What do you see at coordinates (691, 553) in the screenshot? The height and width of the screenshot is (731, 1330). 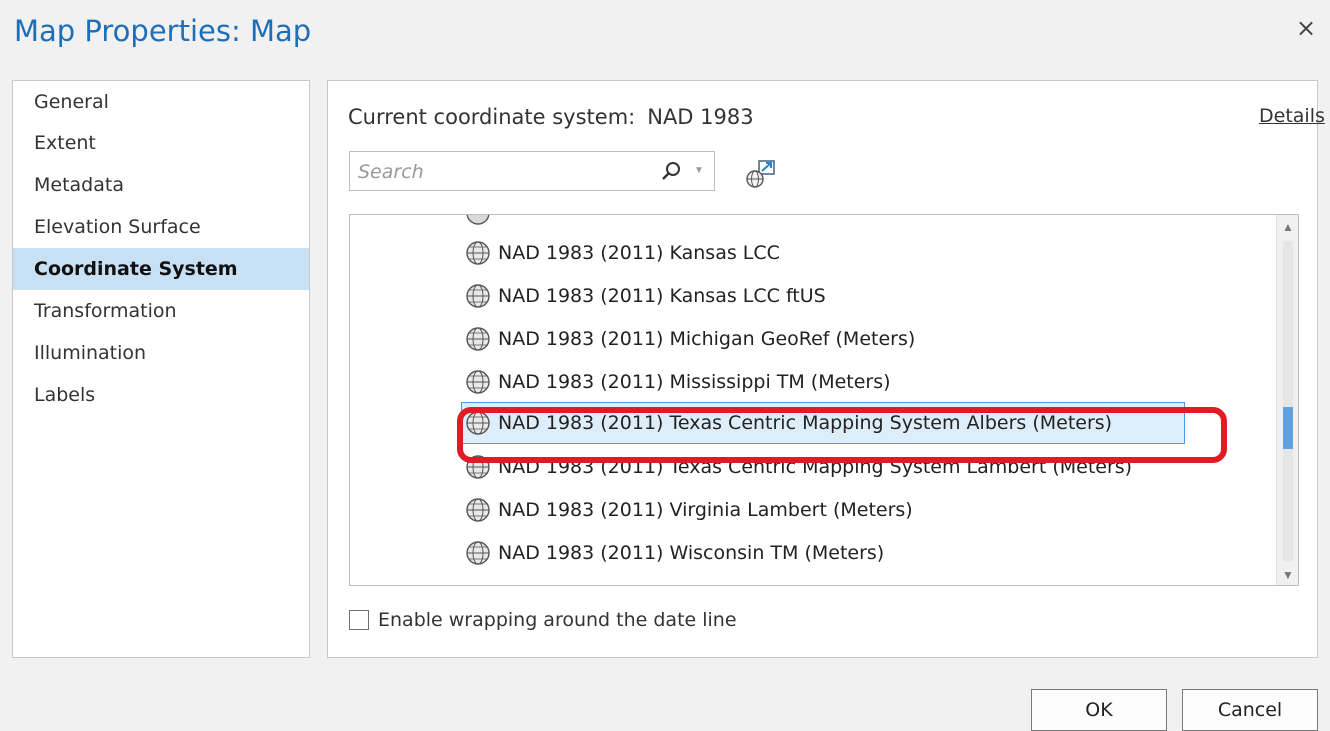 I see `list-item-label: NAD 1983 (2011) Wisconsin TM (Meters)` at bounding box center [691, 553].